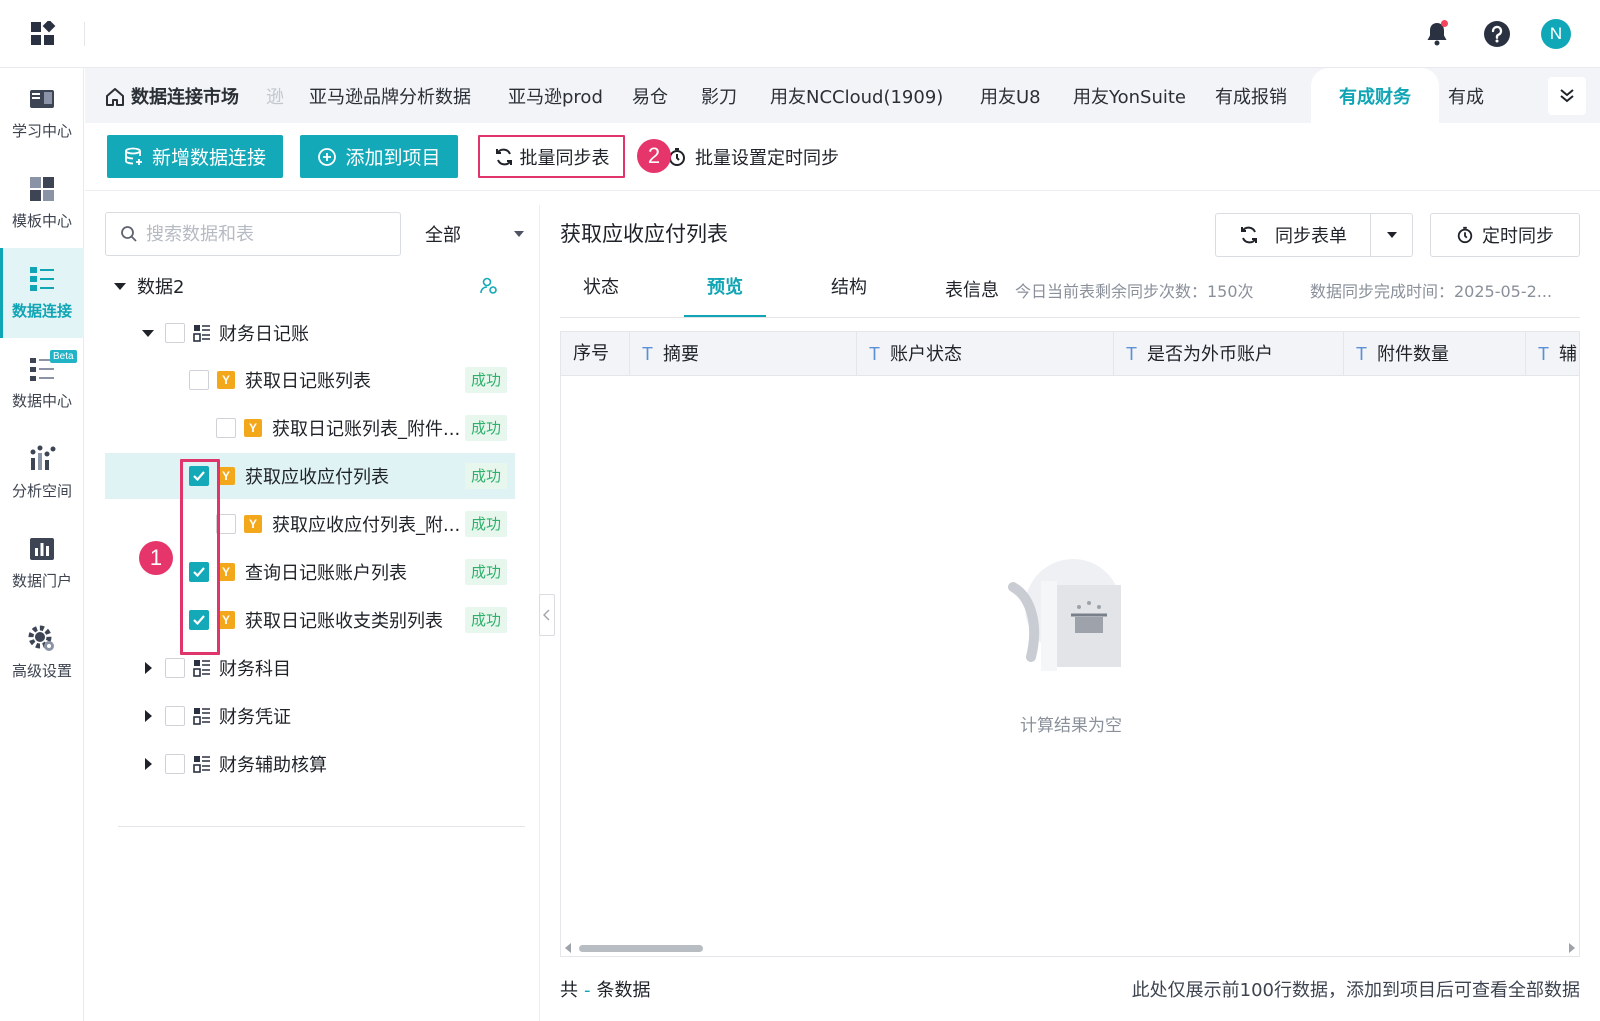 The image size is (1600, 1021). What do you see at coordinates (503, 156) in the screenshot?
I see `sync-icon` at bounding box center [503, 156].